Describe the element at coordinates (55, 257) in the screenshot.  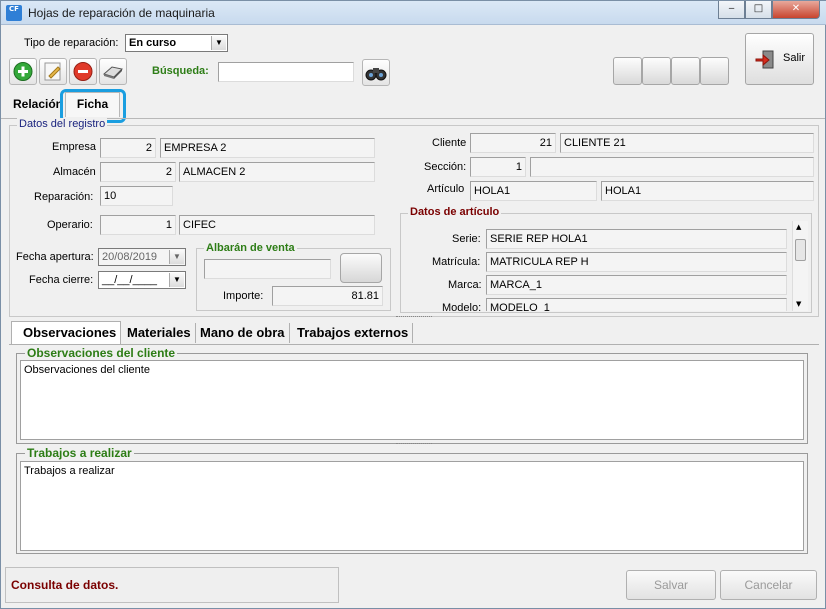
I see `fecha-apertura-label: Fecha apertura:` at that location.